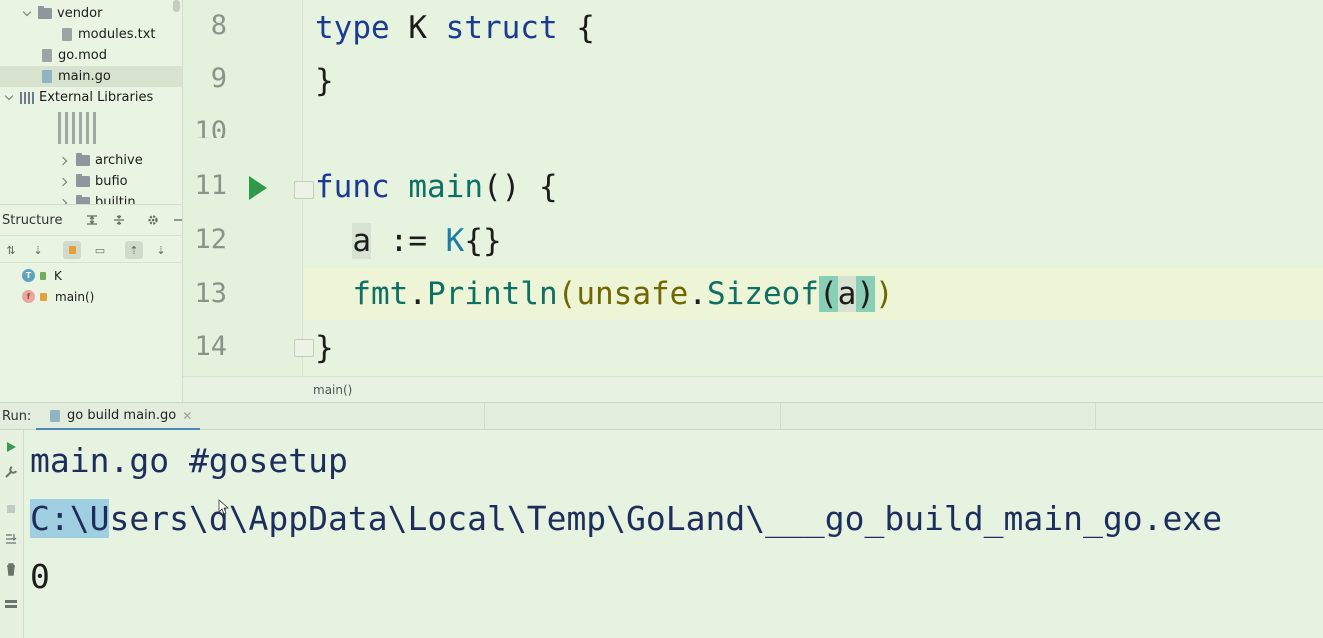 The width and height of the screenshot is (1323, 638). What do you see at coordinates (96, 97) in the screenshot?
I see `tree-item-label: External Libraries` at bounding box center [96, 97].